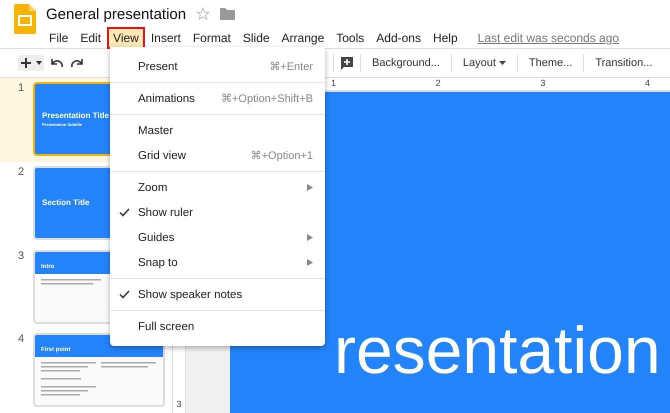 The height and width of the screenshot is (413, 670). What do you see at coordinates (58, 38) in the screenshot?
I see `menu-item: File` at bounding box center [58, 38].